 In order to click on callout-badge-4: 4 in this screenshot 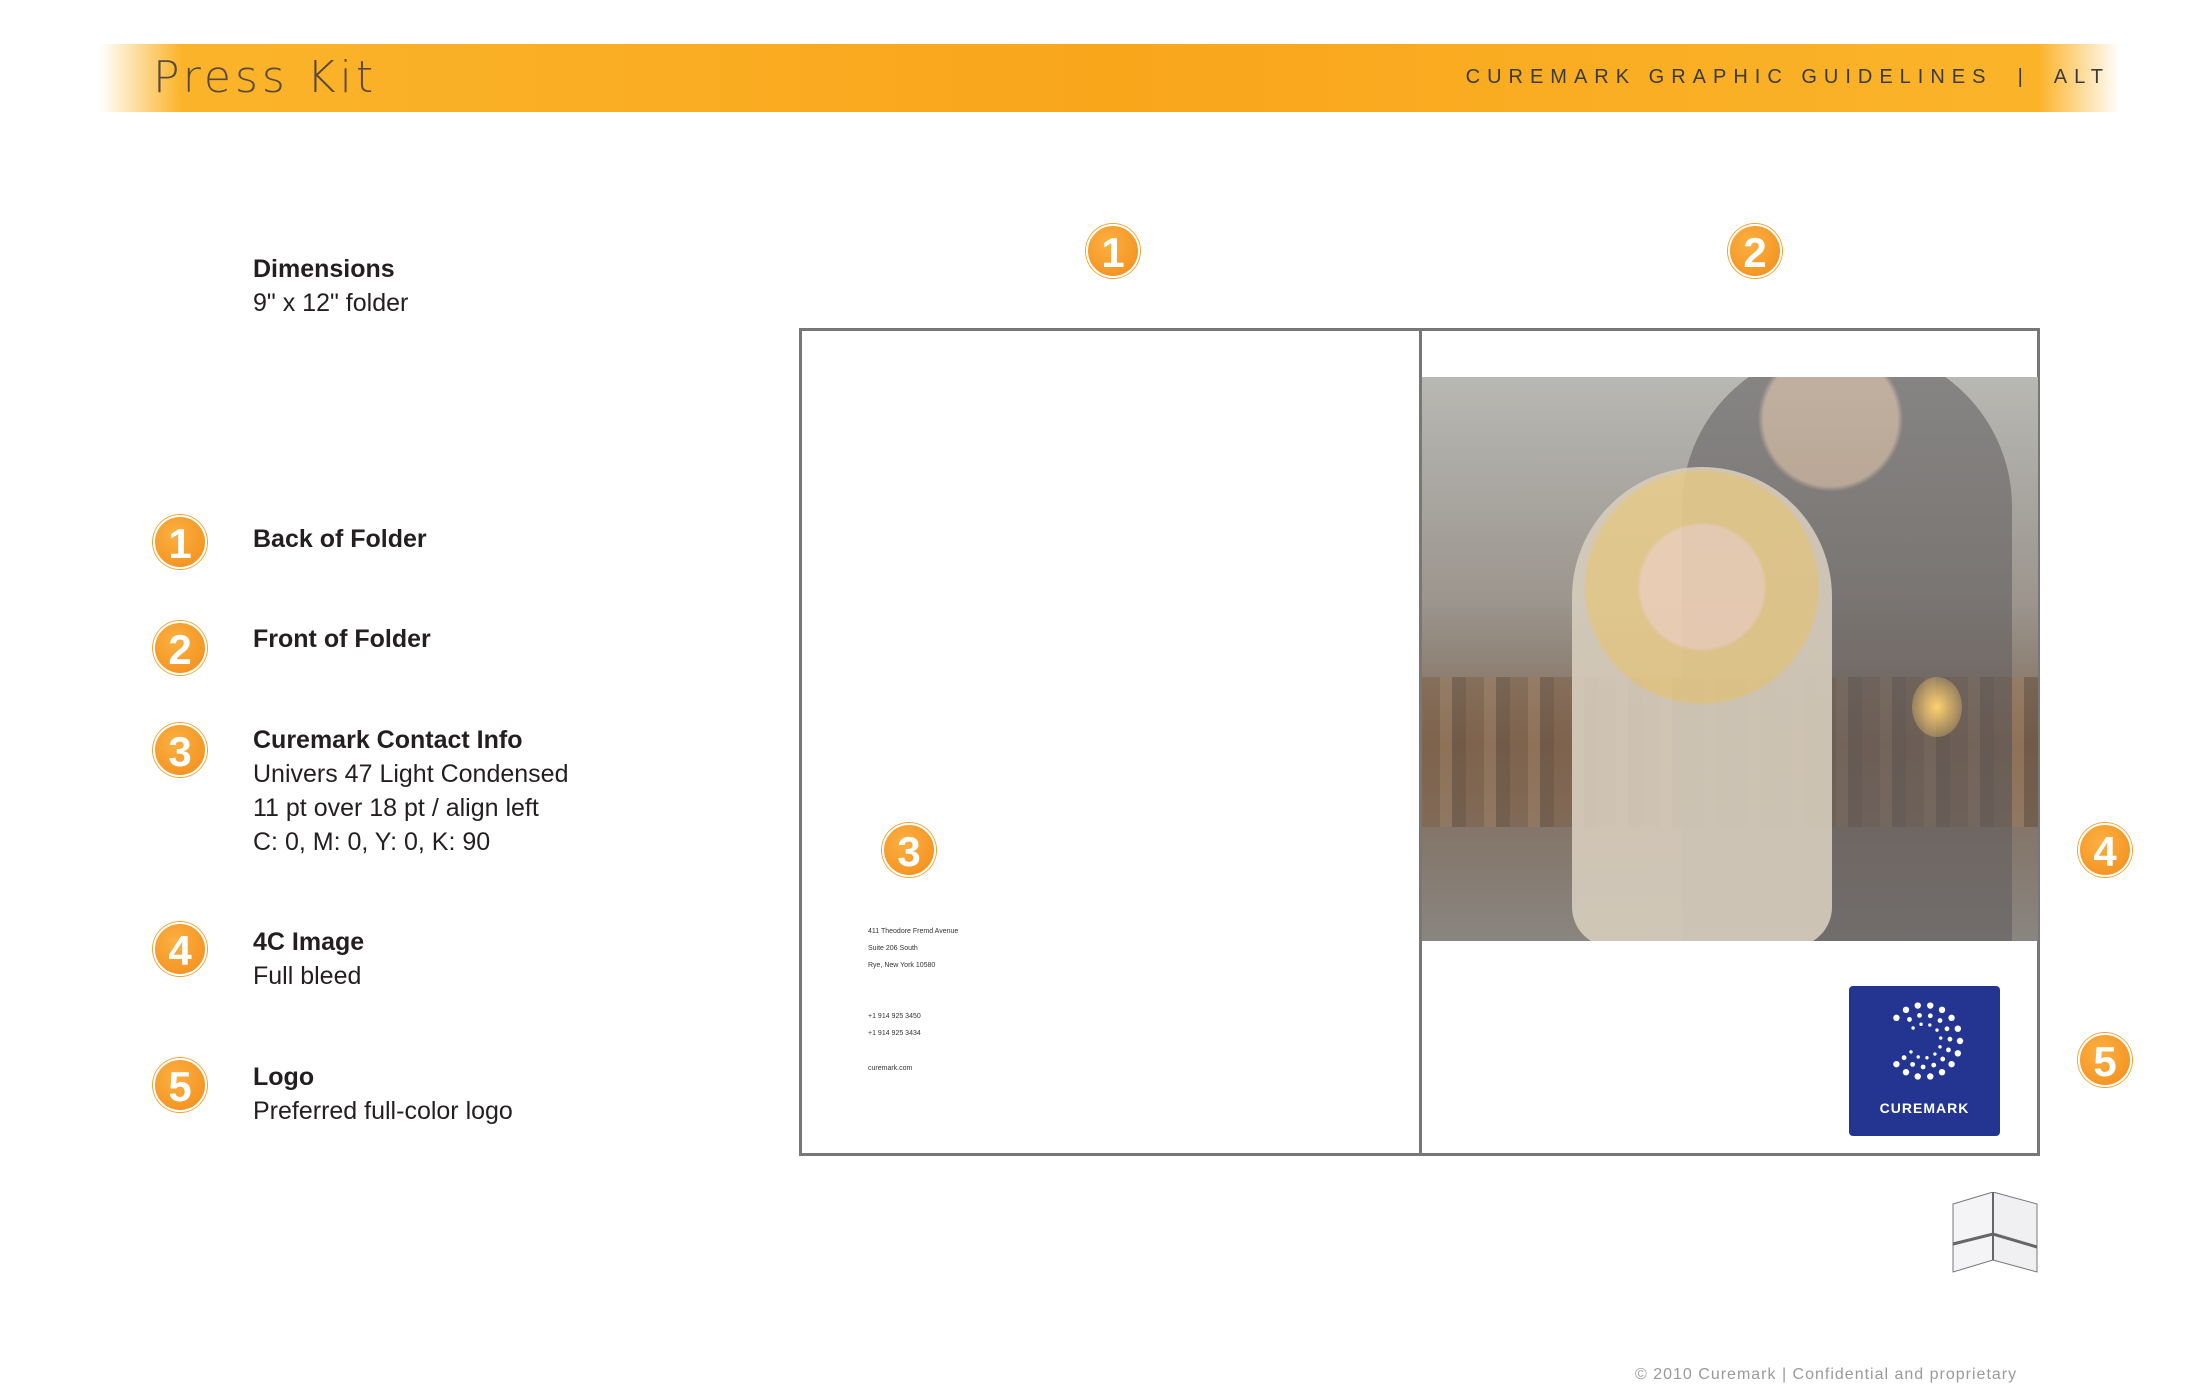, I will do `click(2105, 850)`.